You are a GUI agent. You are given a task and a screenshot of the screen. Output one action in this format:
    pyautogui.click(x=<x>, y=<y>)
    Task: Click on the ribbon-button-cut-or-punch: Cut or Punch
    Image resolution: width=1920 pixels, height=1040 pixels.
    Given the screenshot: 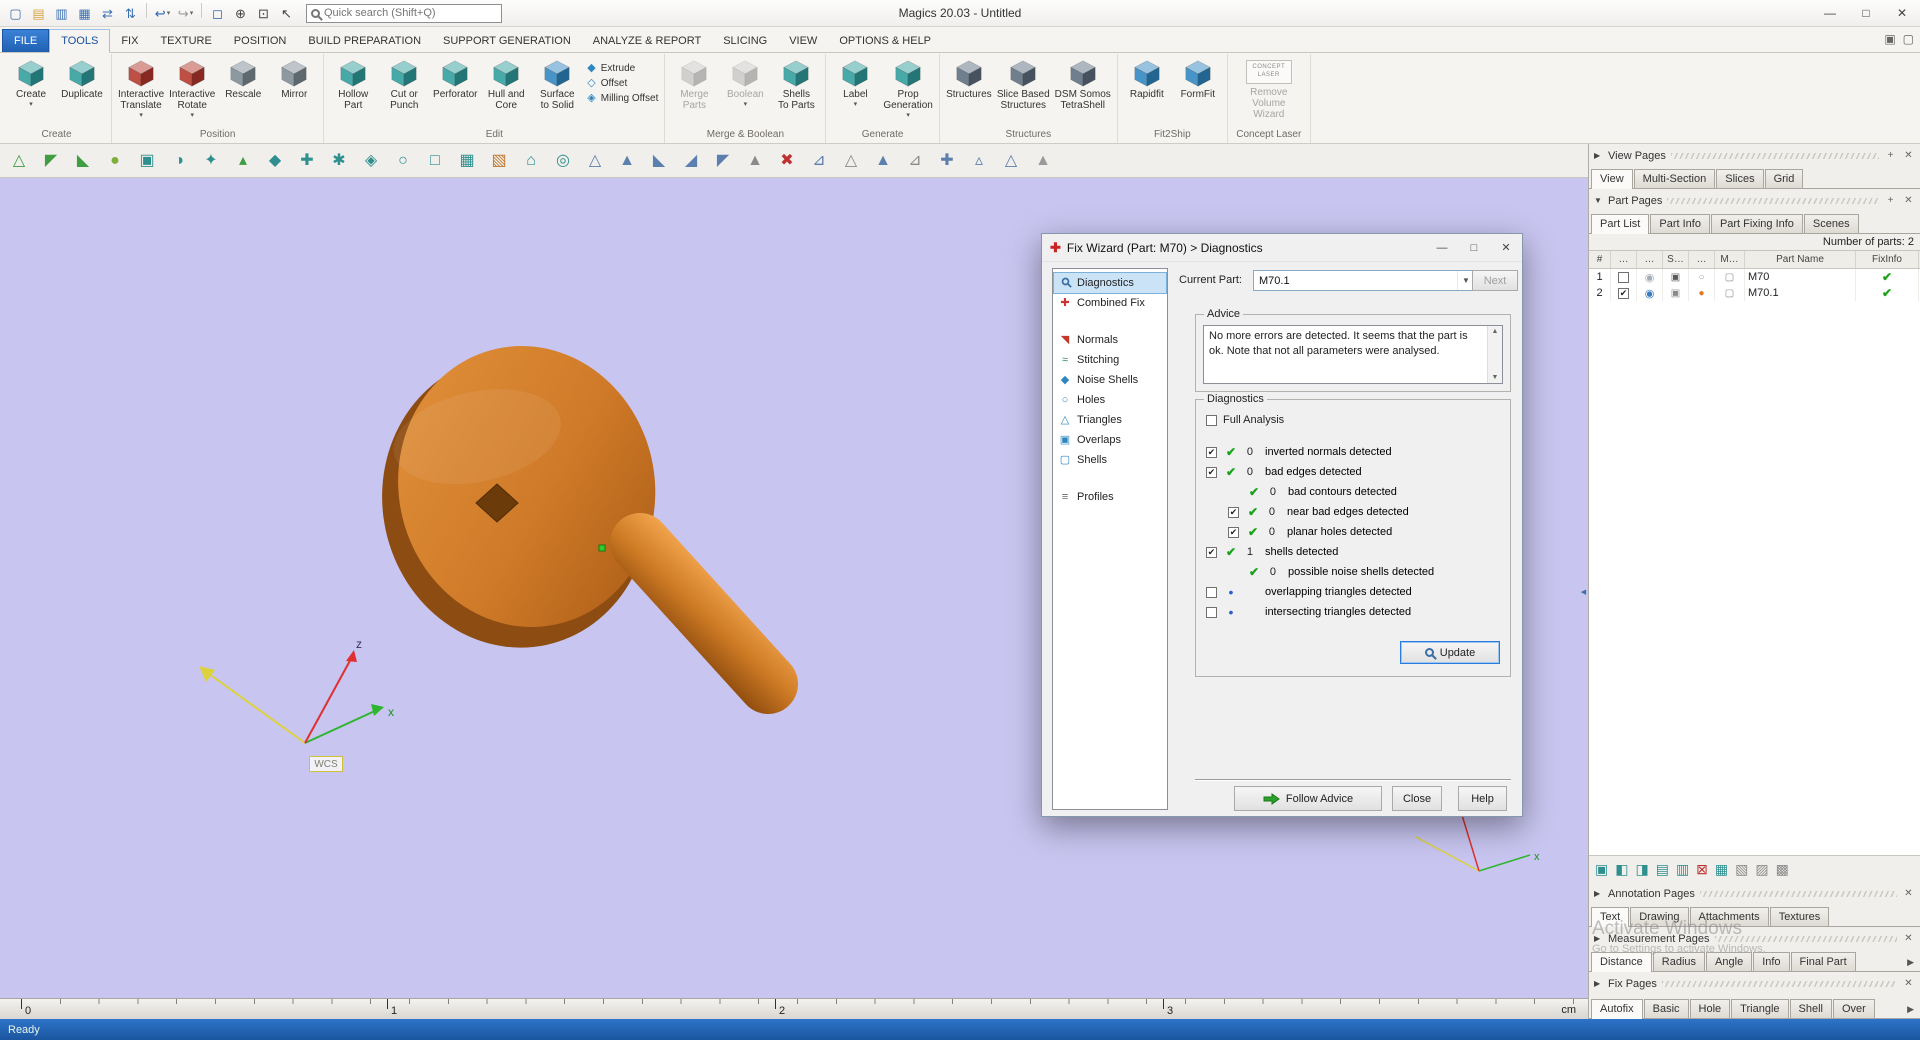 What is the action you would take?
    pyautogui.click(x=404, y=83)
    